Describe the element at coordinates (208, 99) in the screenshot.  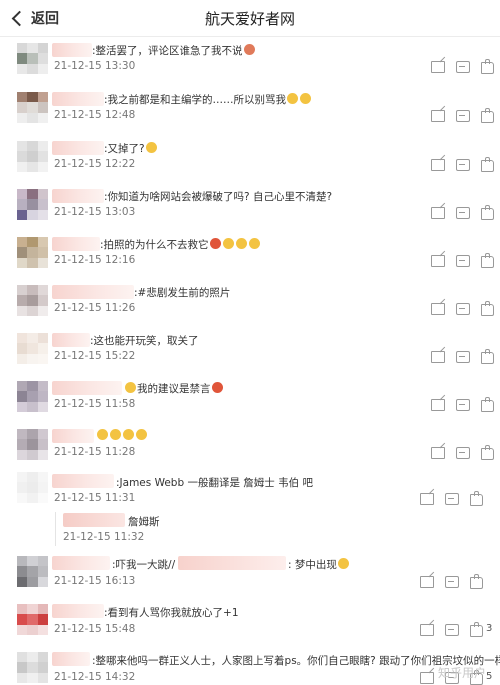
I see `comment-text: :我之前都是和主编学的……所以别骂我` at that location.